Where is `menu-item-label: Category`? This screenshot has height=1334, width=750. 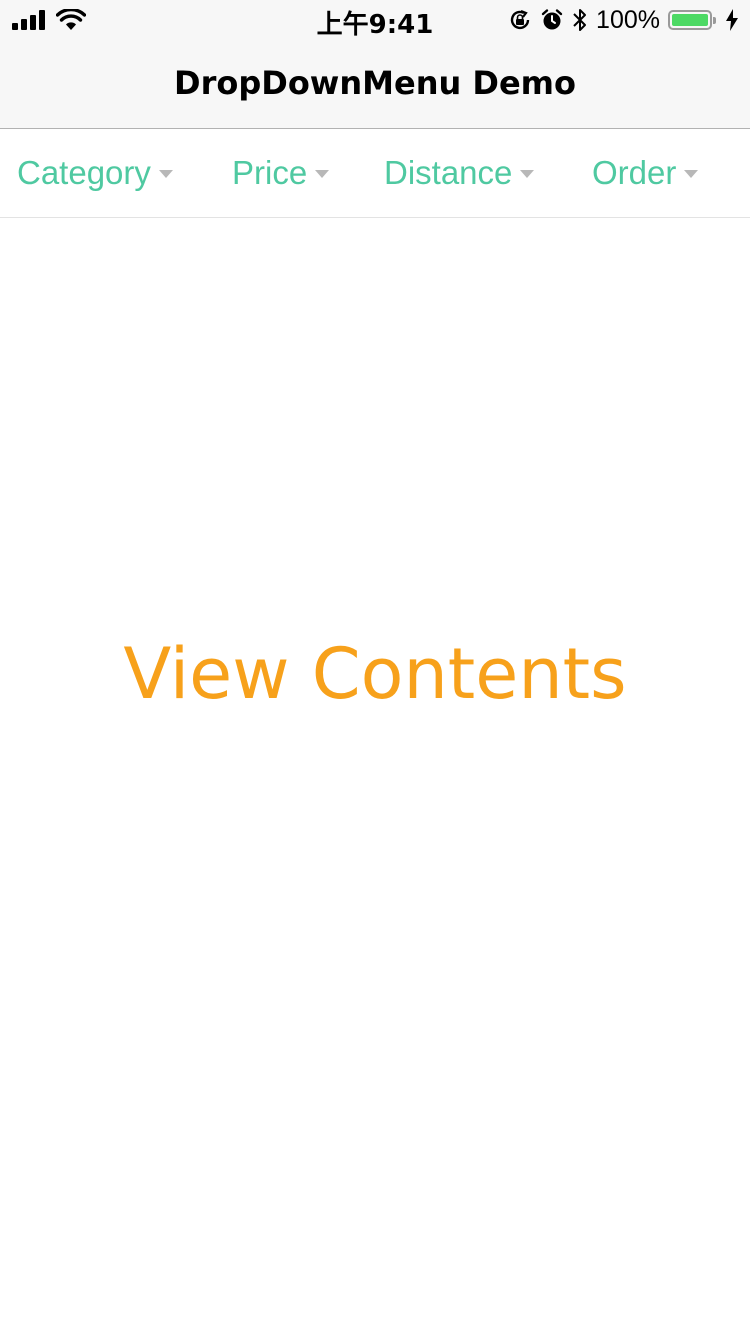 menu-item-label: Category is located at coordinates (84, 172).